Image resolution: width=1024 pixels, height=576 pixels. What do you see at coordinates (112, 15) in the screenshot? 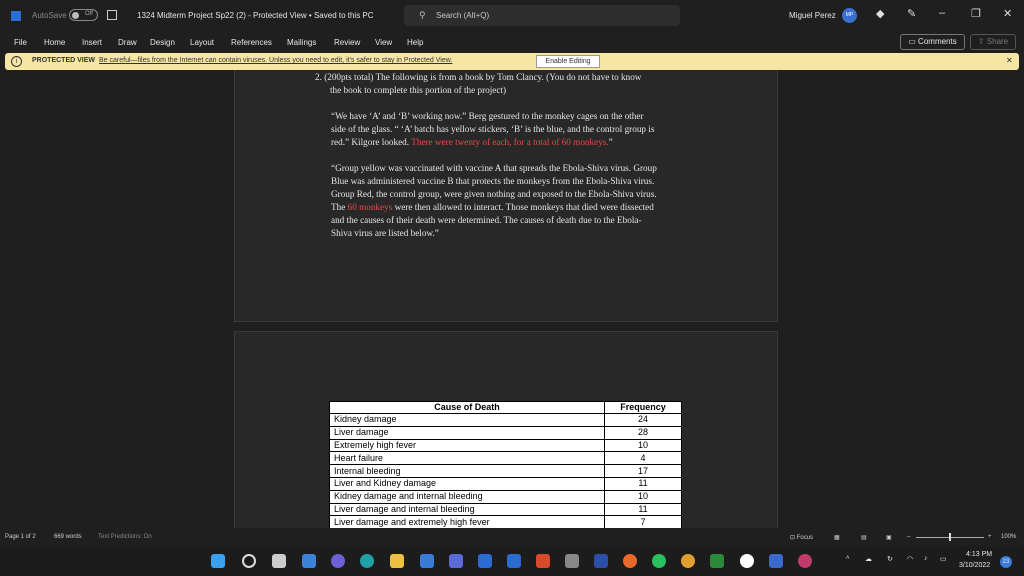
I see `save-icon` at bounding box center [112, 15].